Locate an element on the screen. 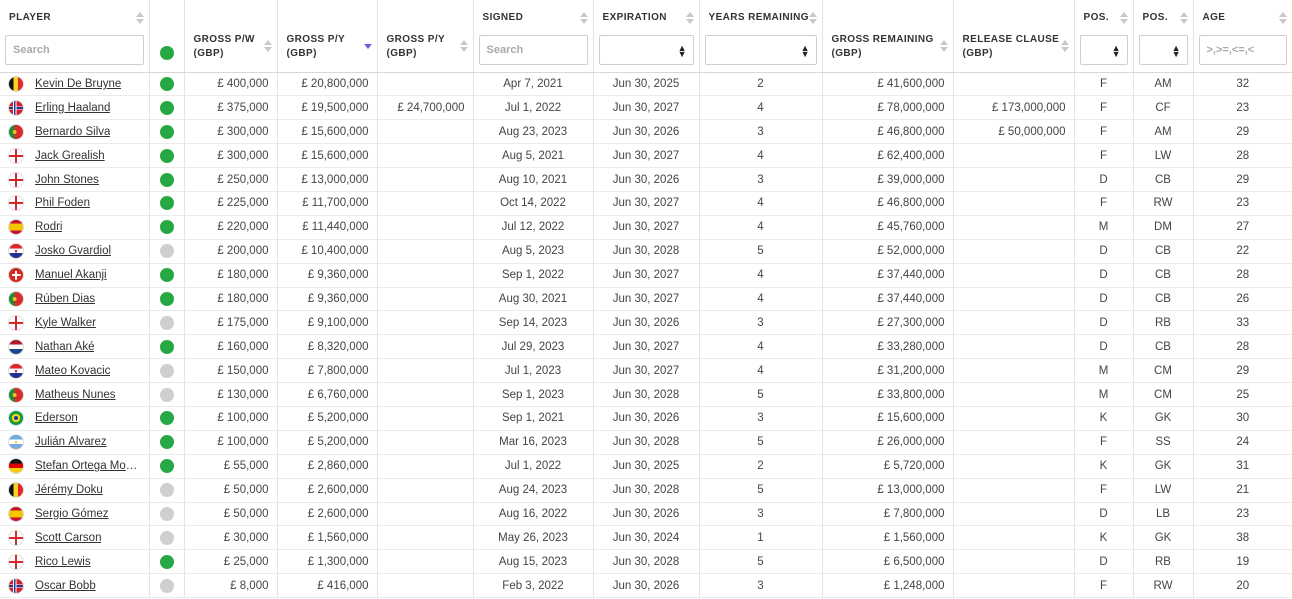 The image size is (1292, 599). years-remaining-cell: 2 is located at coordinates (761, 84).